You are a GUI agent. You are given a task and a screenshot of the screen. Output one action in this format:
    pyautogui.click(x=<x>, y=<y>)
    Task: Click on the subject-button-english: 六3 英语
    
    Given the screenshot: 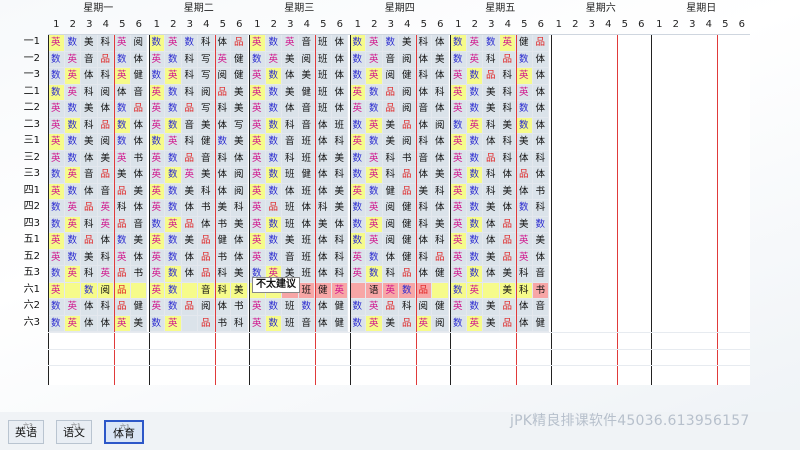 What is the action you would take?
    pyautogui.click(x=26, y=432)
    